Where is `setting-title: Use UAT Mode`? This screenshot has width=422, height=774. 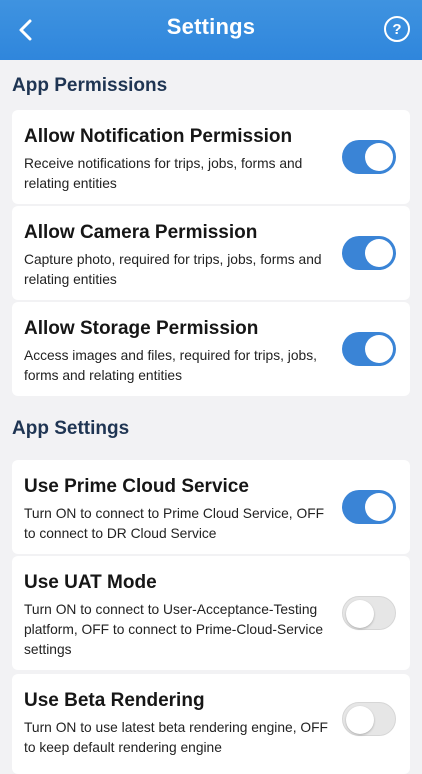 setting-title: Use UAT Mode is located at coordinates (90, 582).